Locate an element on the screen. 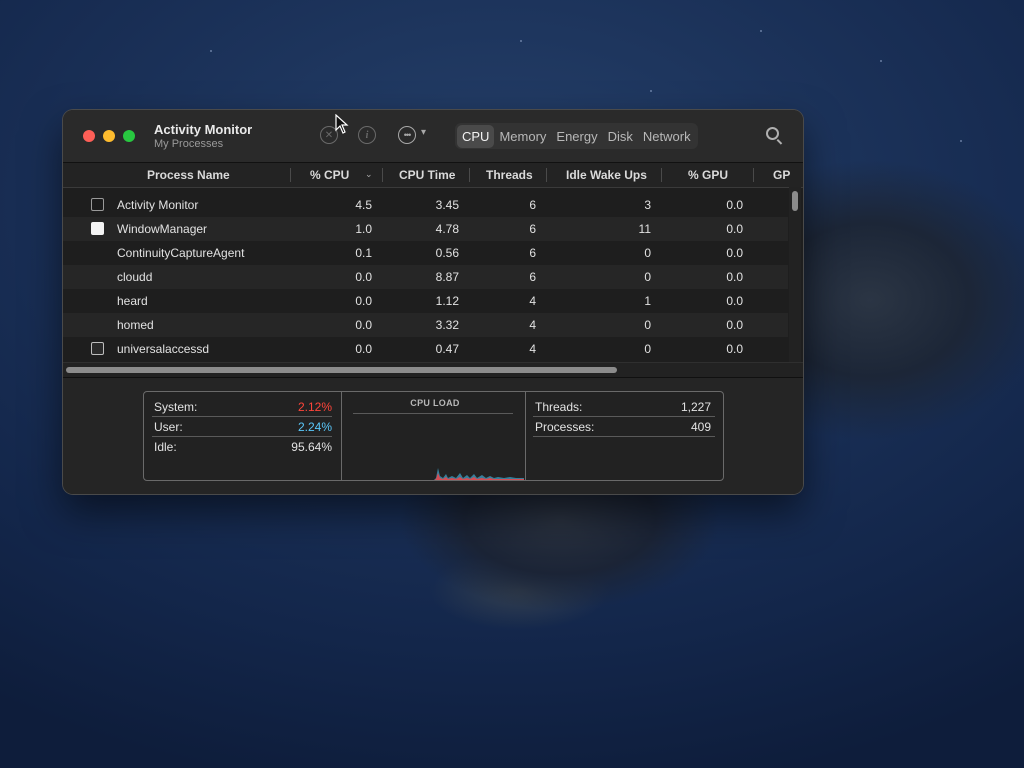 Image resolution: width=1024 pixels, height=768 pixels. cpu-time-value: 3.32 is located at coordinates (447, 325).